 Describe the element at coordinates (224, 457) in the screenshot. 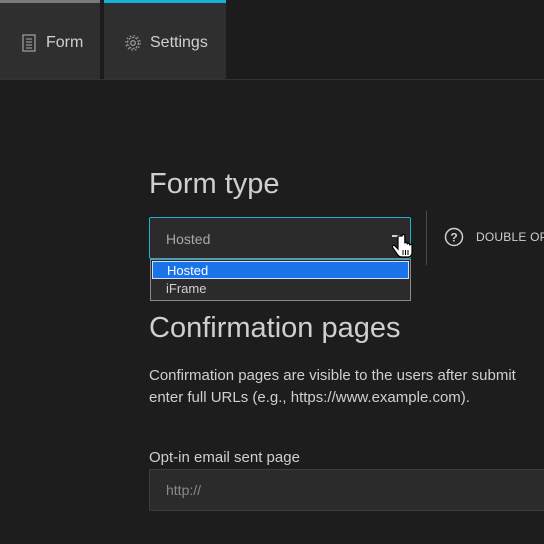

I see `optin-page-label: Opt-in email sent page` at that location.